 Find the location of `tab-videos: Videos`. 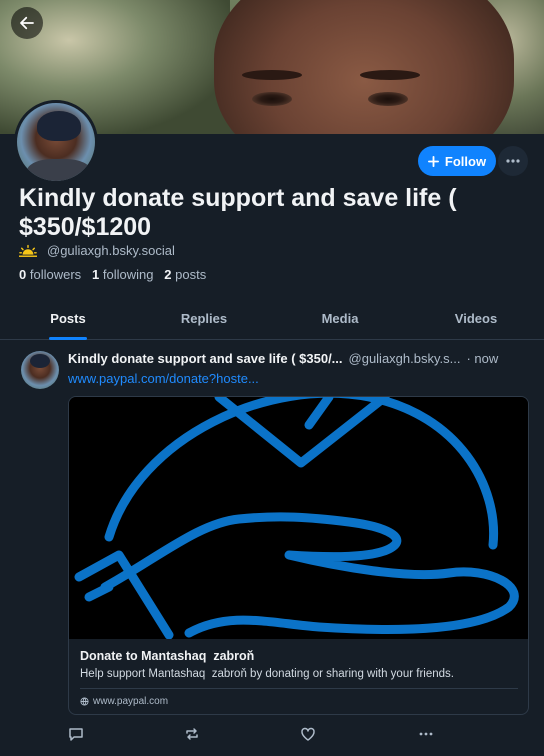

tab-videos: Videos is located at coordinates (476, 319).